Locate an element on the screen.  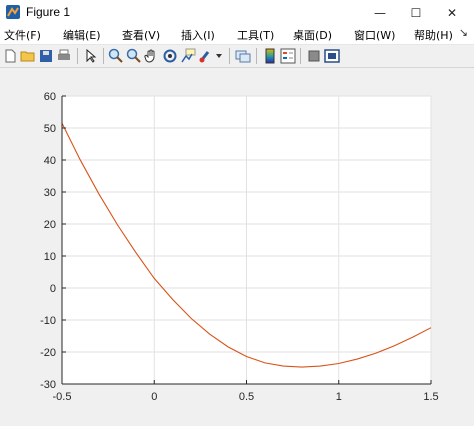
zoom-in-icon is located at coordinates (116, 56).